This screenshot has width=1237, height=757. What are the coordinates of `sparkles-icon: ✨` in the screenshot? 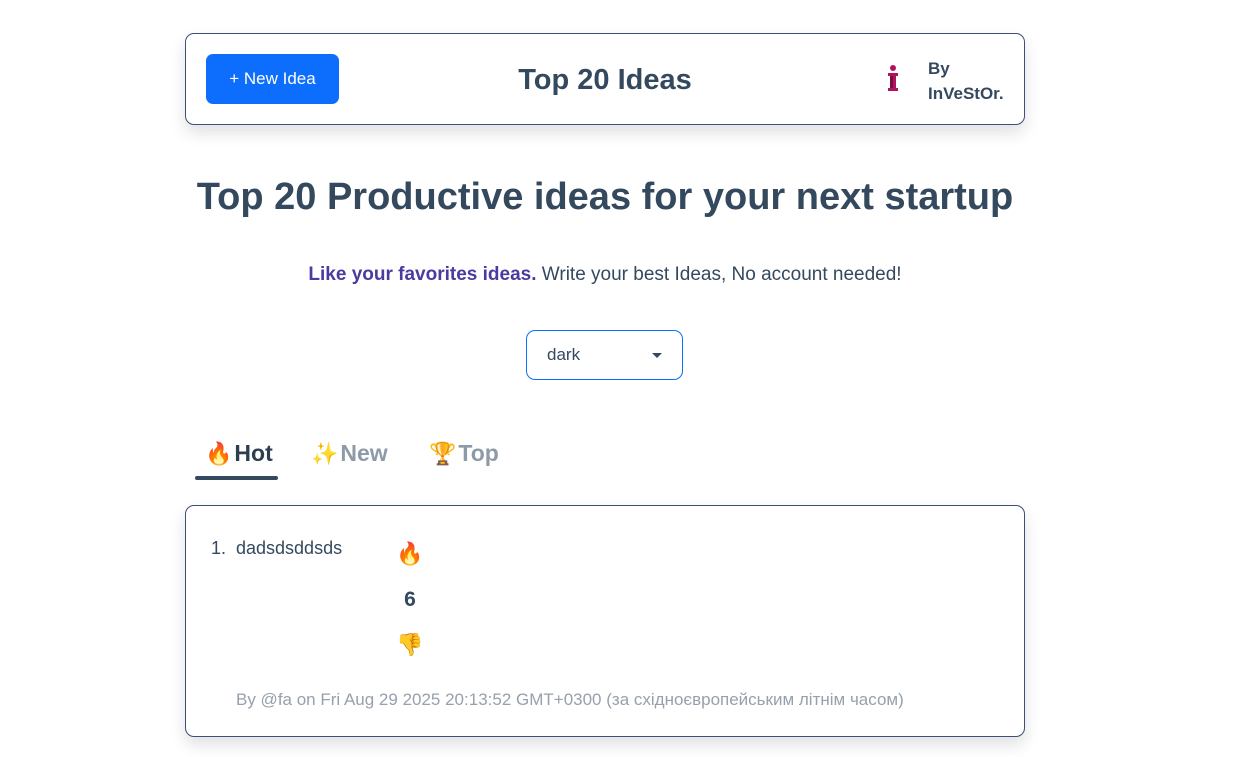 It's located at (325, 453).